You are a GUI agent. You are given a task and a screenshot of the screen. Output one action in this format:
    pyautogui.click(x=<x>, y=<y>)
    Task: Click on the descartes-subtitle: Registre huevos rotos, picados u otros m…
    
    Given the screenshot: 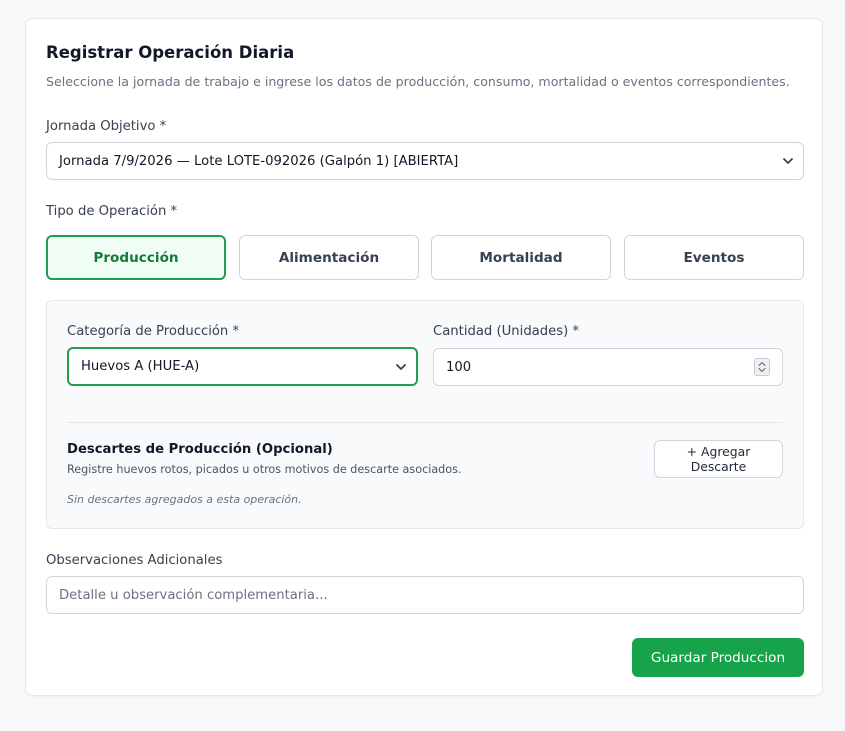 What is the action you would take?
    pyautogui.click(x=264, y=469)
    